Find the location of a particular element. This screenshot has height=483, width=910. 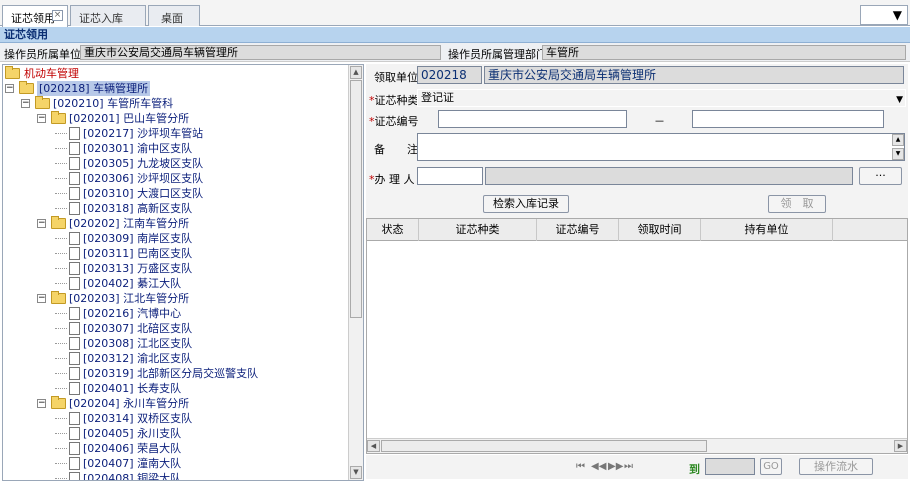

handler-label-text: 办 理 人 is located at coordinates (394, 179).